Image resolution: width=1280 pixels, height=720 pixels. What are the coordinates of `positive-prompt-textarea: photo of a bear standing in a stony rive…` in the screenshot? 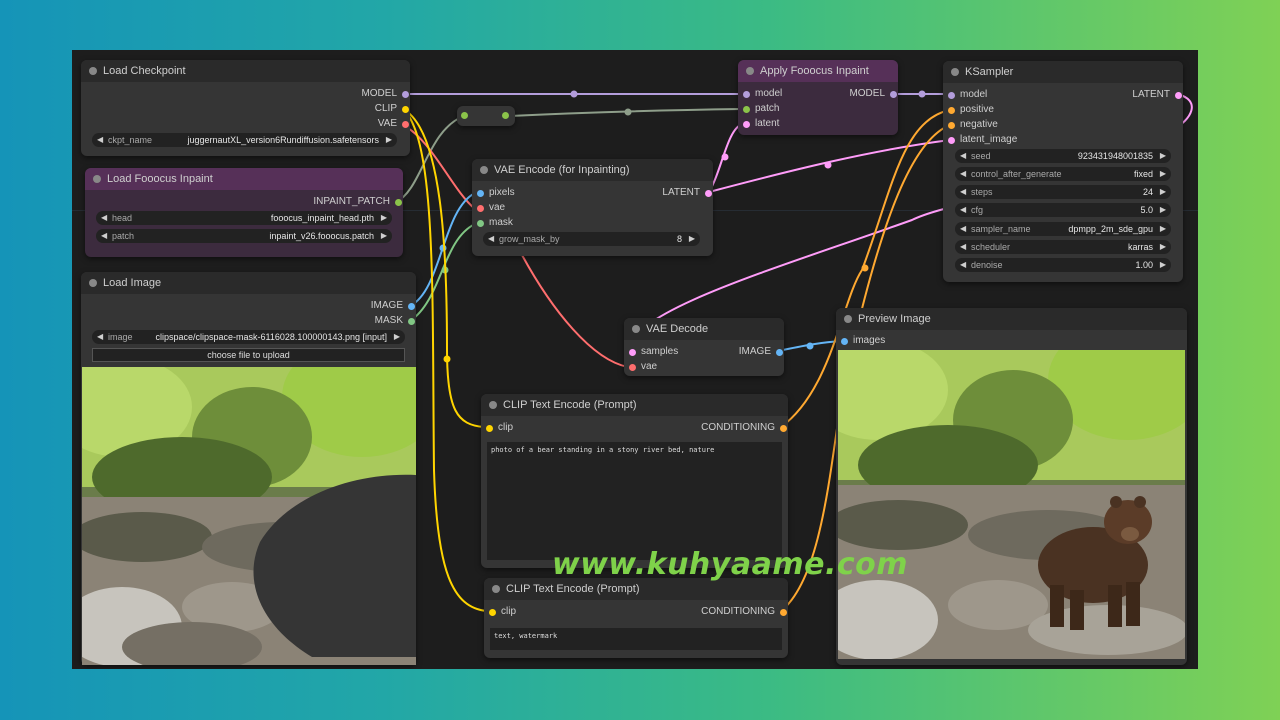 It's located at (634, 501).